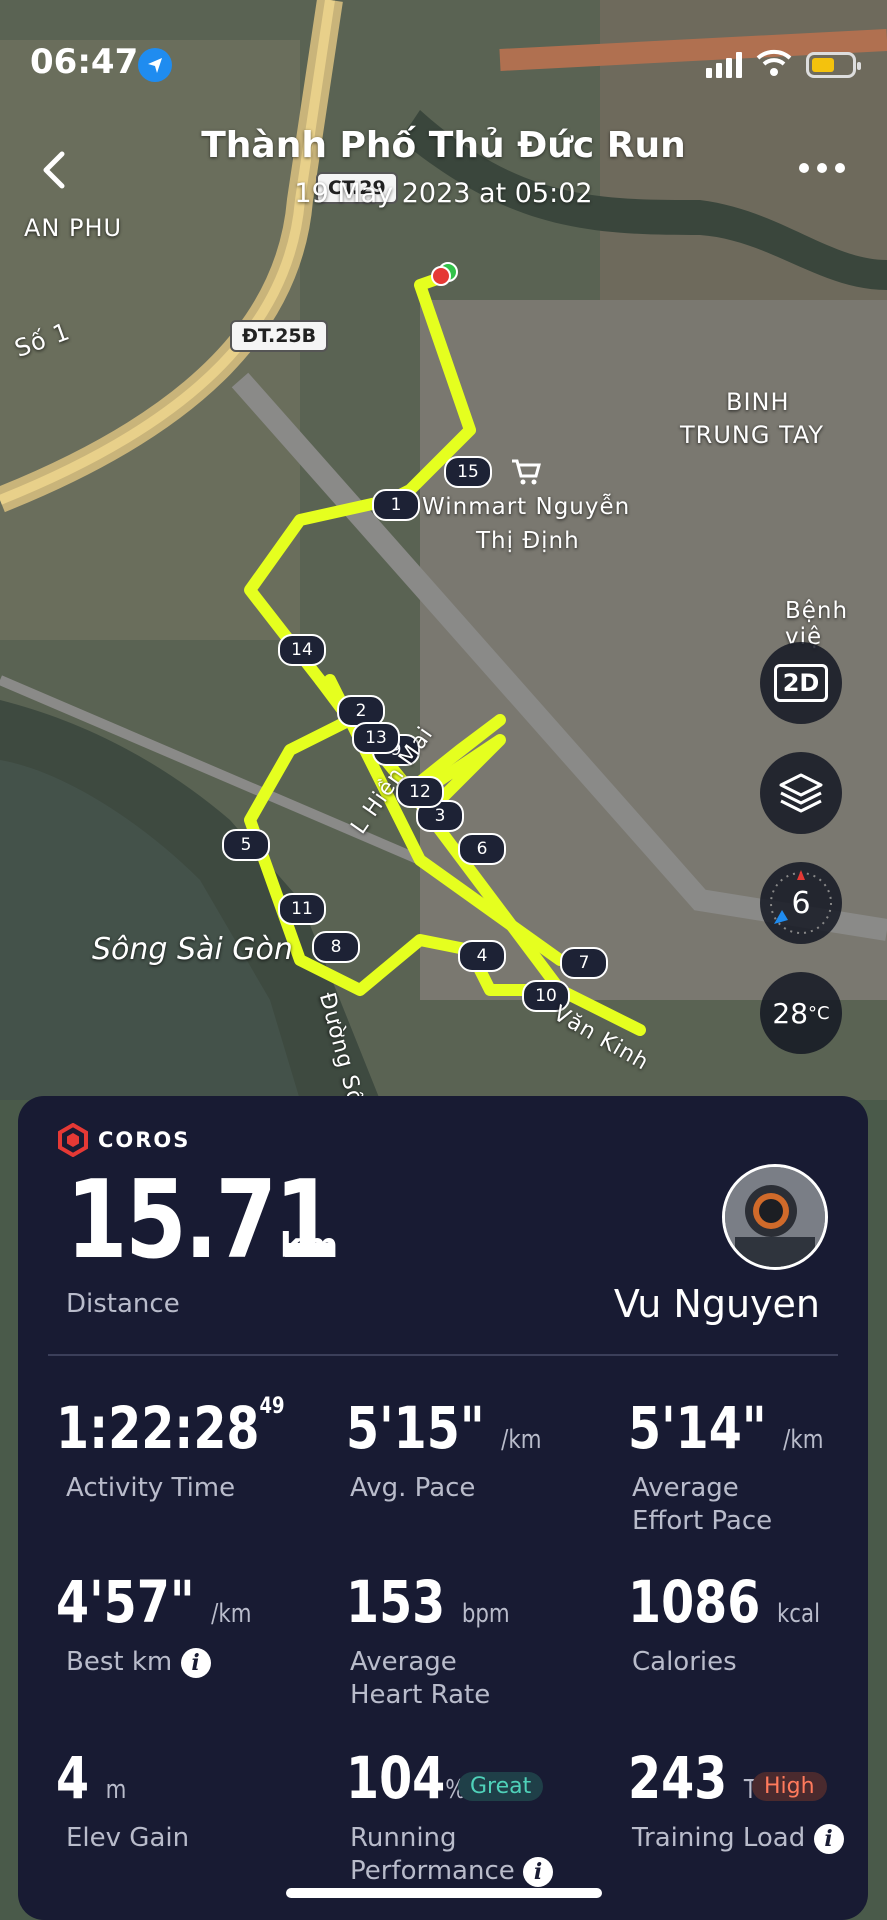 The width and height of the screenshot is (887, 1920). What do you see at coordinates (376, 738) in the screenshot?
I see `km-marker: 13` at bounding box center [376, 738].